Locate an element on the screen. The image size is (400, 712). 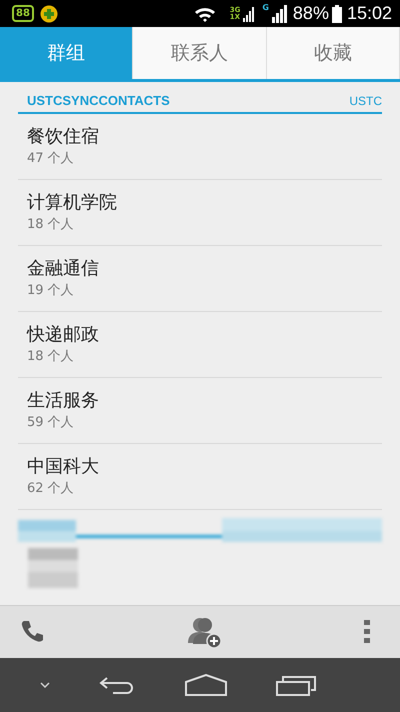
member-count: 62 个人 is located at coordinates (51, 489).